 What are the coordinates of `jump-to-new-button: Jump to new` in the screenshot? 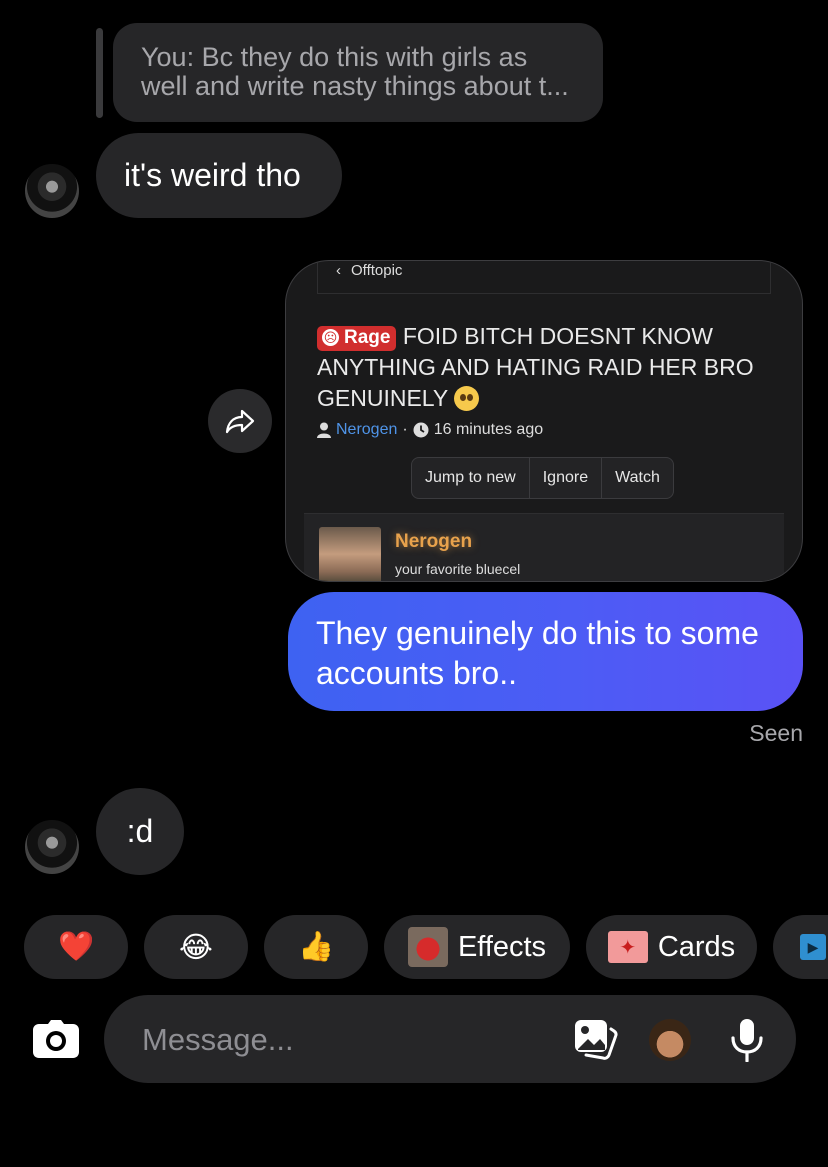 It's located at (471, 478).